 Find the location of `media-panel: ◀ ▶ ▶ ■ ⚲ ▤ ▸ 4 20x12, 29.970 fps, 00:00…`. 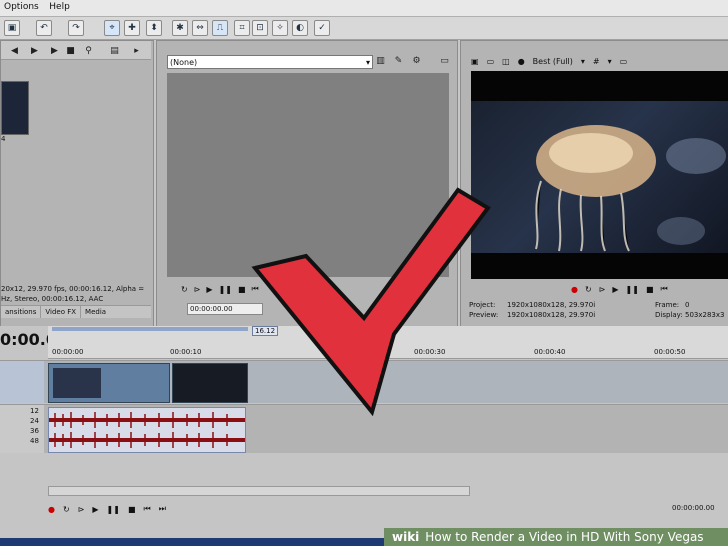

media-panel: ◀ ▶ ▶ ■ ⚲ ▤ ▸ 4 20x12, 29.970 fps, 00:00… is located at coordinates (77, 184).